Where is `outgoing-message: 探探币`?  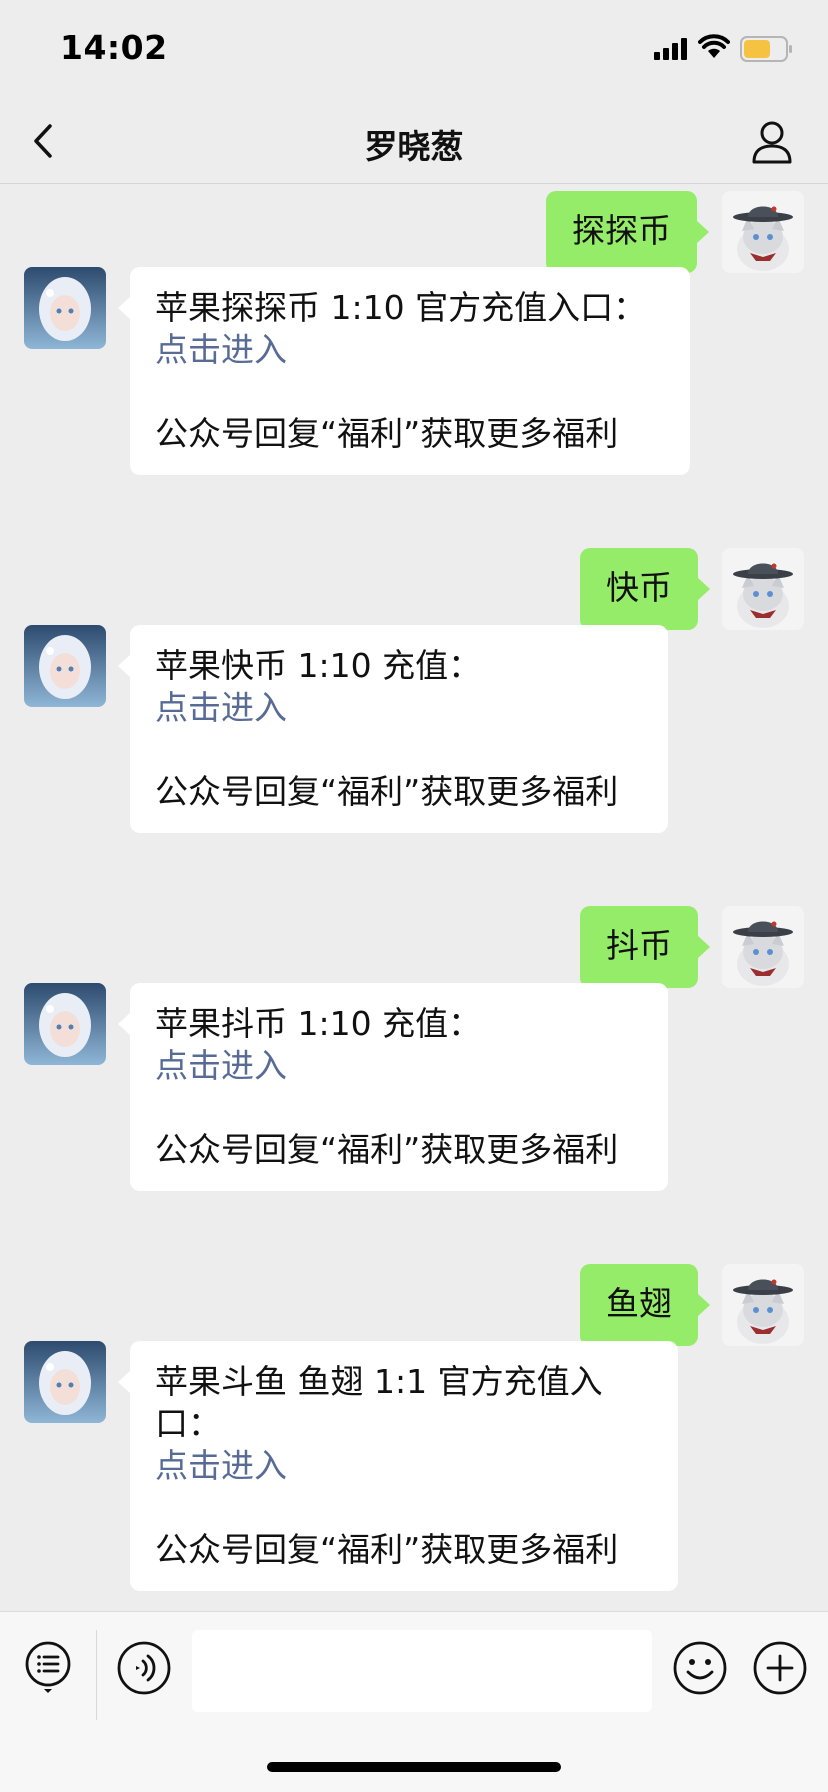
outgoing-message: 探探币 is located at coordinates (627, 232).